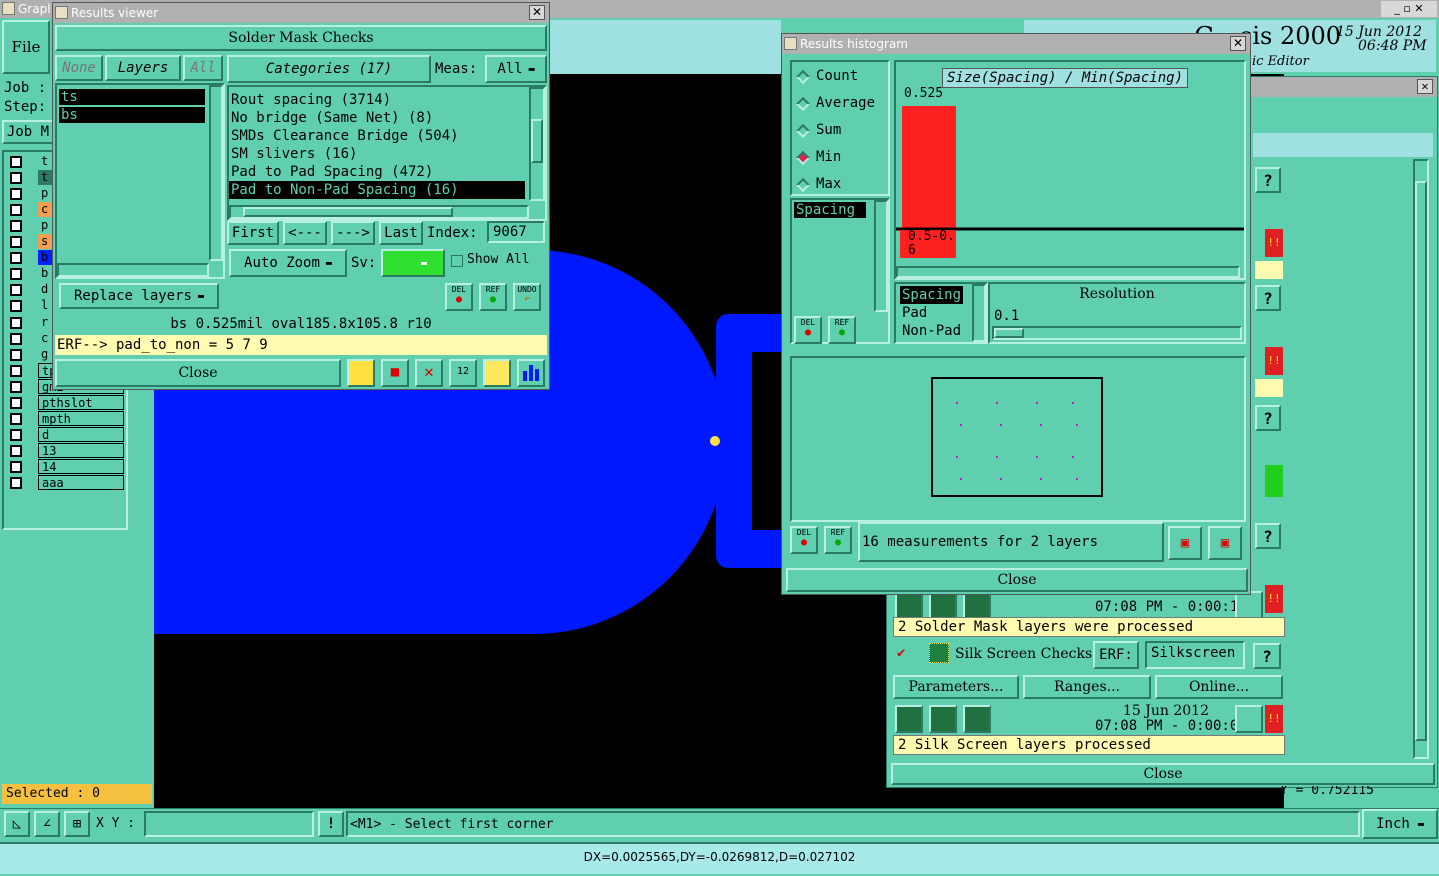 The image size is (1439, 876). Describe the element at coordinates (429, 373) in the screenshot. I see `ref-cross-icon: ✕` at that location.